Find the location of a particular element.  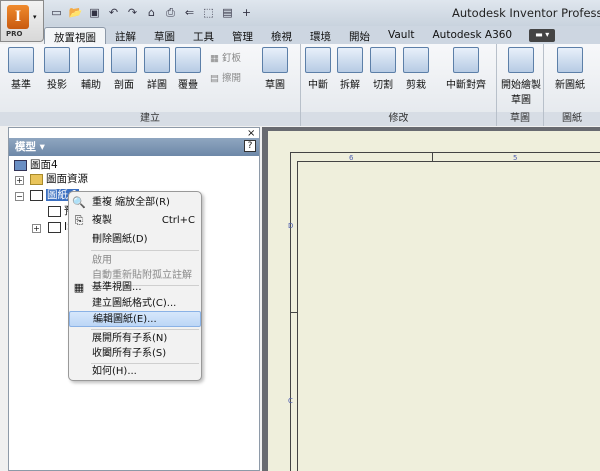

new-sheet-button: 新圖紙 is located at coordinates (570, 69).